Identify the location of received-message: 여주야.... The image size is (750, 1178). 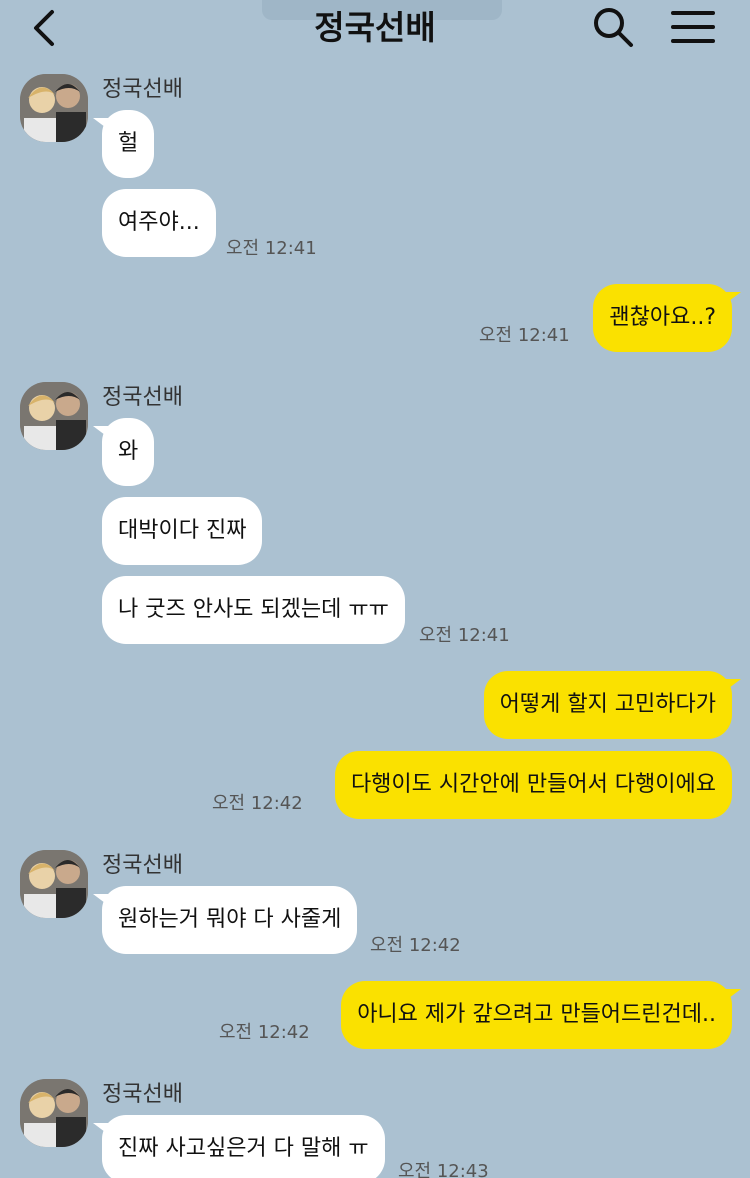
(159, 223).